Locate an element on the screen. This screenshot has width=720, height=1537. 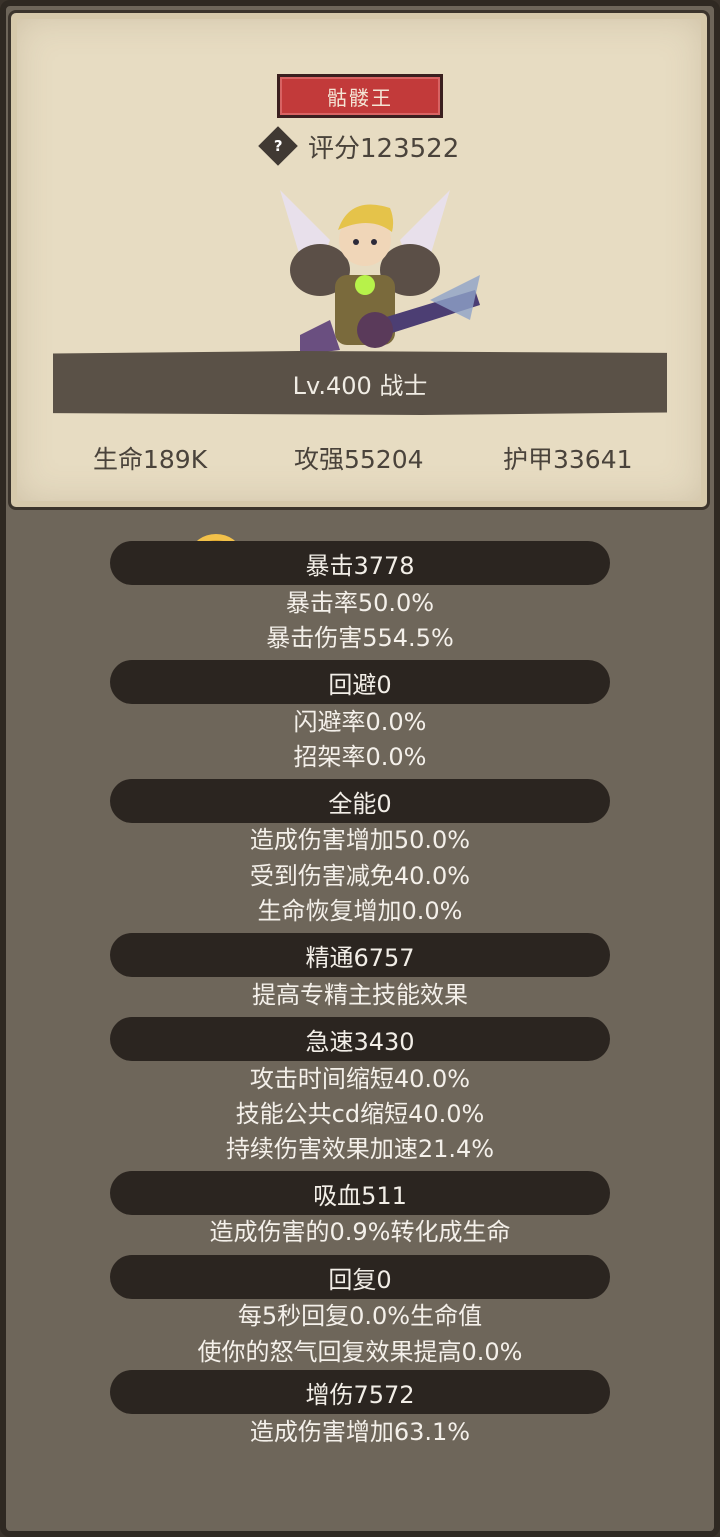
hero-portrait is located at coordinates (380, 272).